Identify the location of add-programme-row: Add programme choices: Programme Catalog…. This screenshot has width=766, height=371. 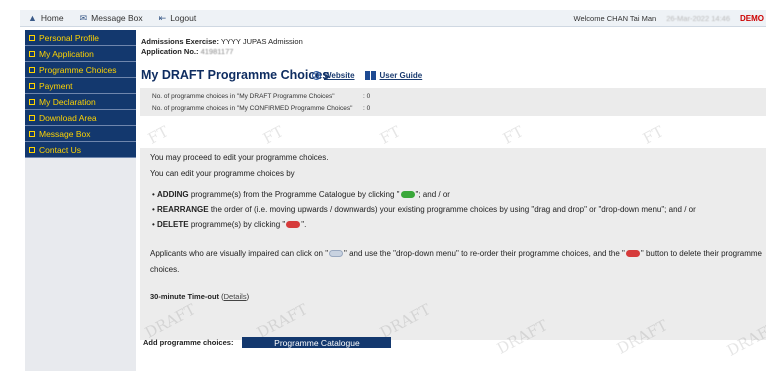
(267, 342).